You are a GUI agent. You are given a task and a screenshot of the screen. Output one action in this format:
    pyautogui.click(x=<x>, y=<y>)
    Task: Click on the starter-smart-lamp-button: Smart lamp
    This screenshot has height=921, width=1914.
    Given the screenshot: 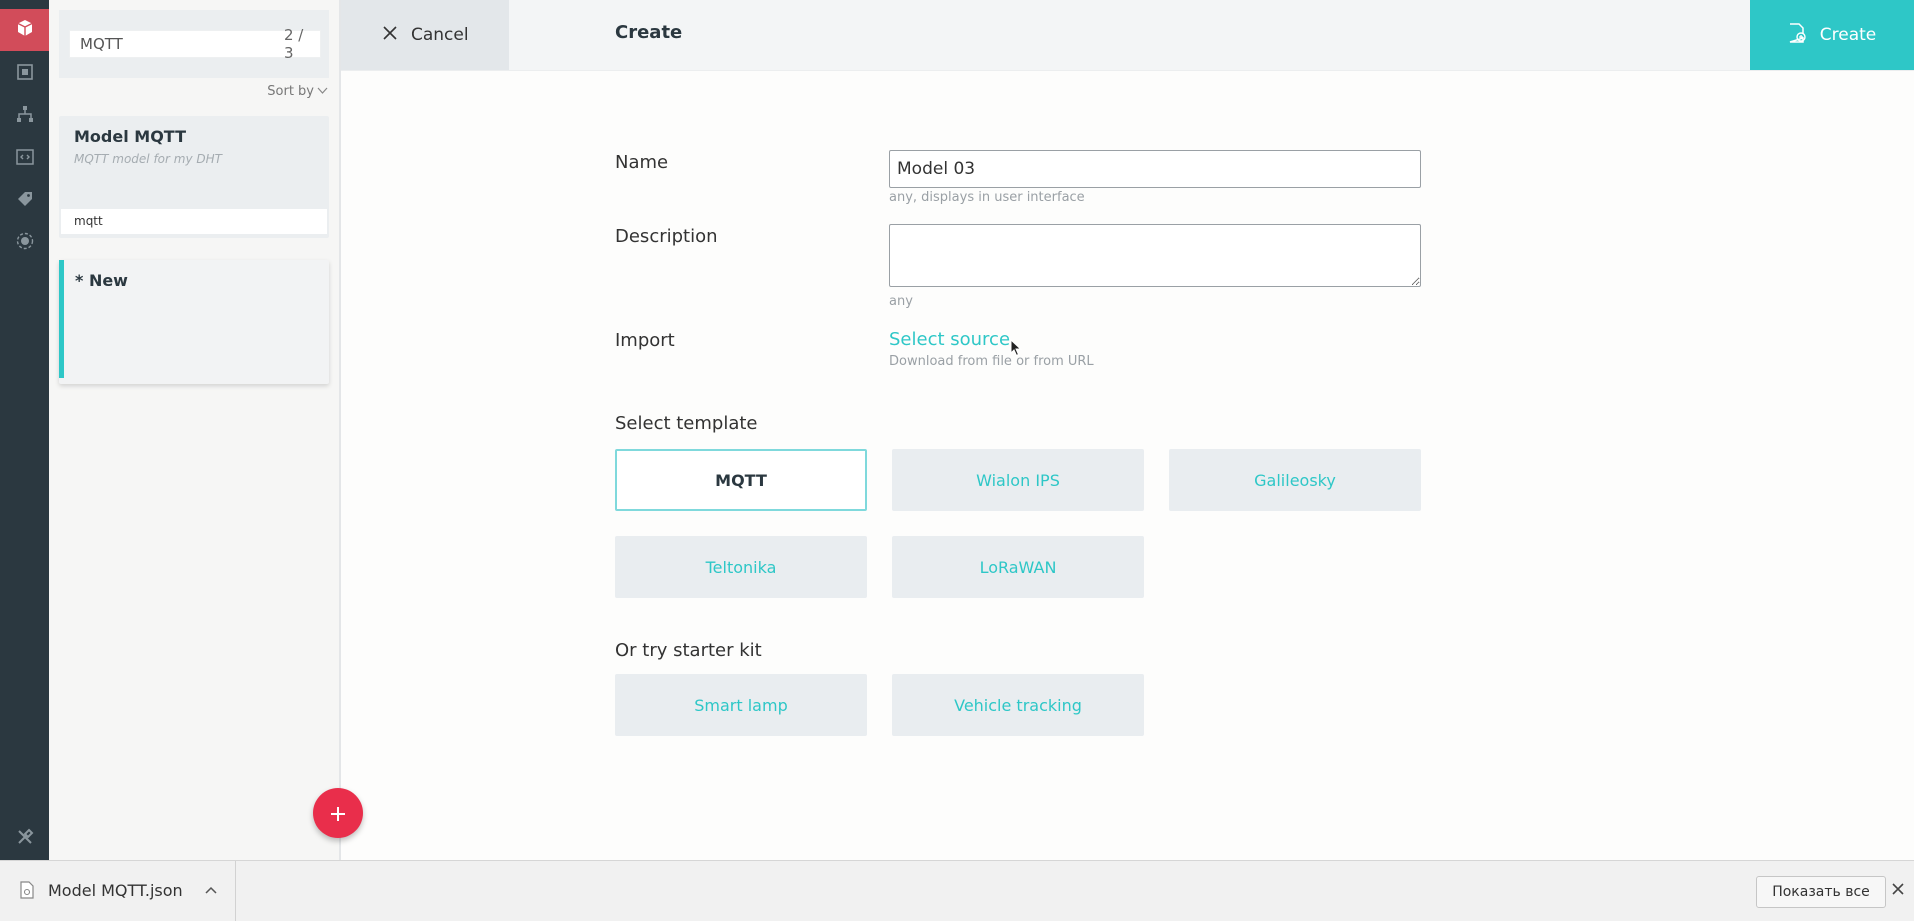 What is the action you would take?
    pyautogui.click(x=741, y=705)
    